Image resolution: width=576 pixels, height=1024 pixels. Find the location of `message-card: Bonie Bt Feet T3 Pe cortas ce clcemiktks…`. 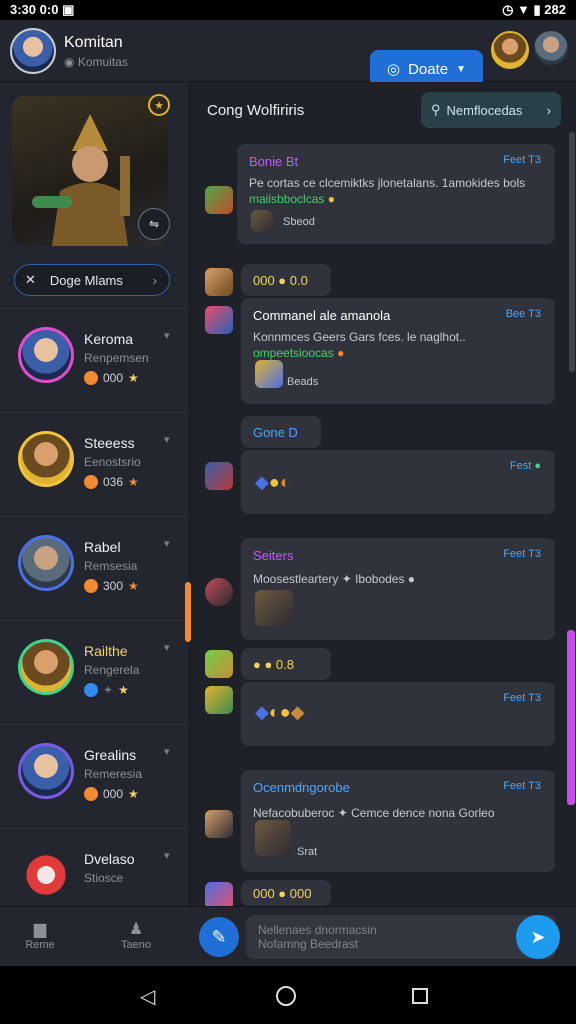

message-card: Bonie Bt Feet T3 Pe cortas ce clcemiktks… is located at coordinates (396, 194).